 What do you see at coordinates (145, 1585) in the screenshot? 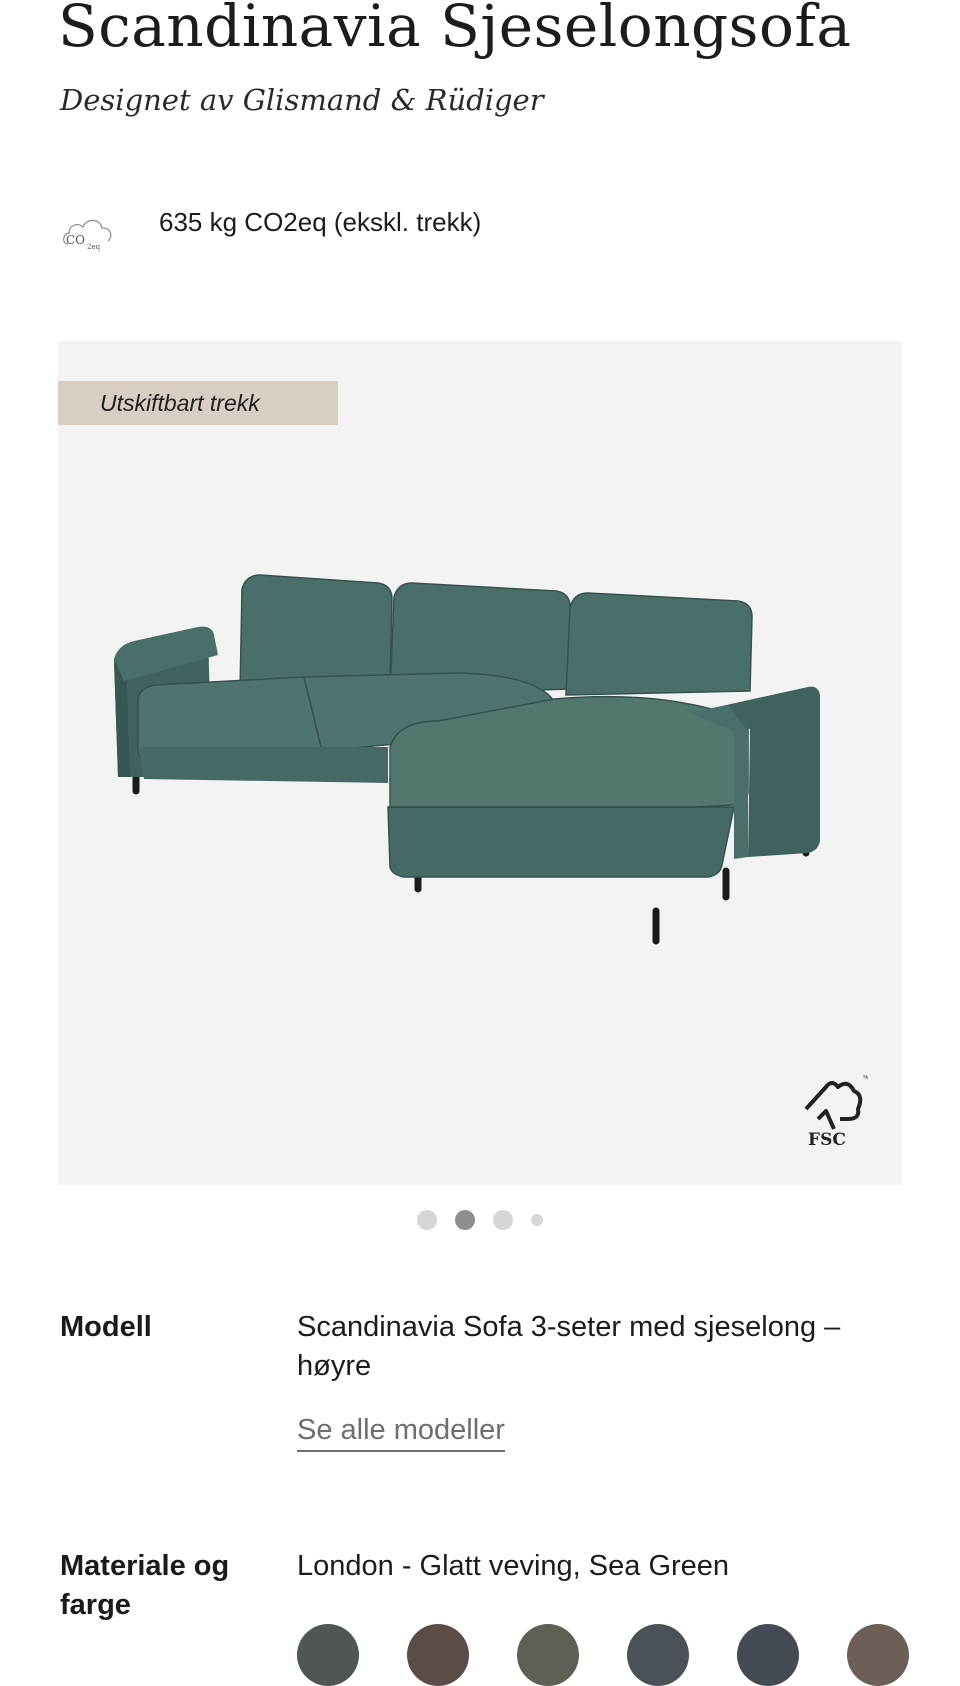
I see `material-label: Materiale og farge` at bounding box center [145, 1585].